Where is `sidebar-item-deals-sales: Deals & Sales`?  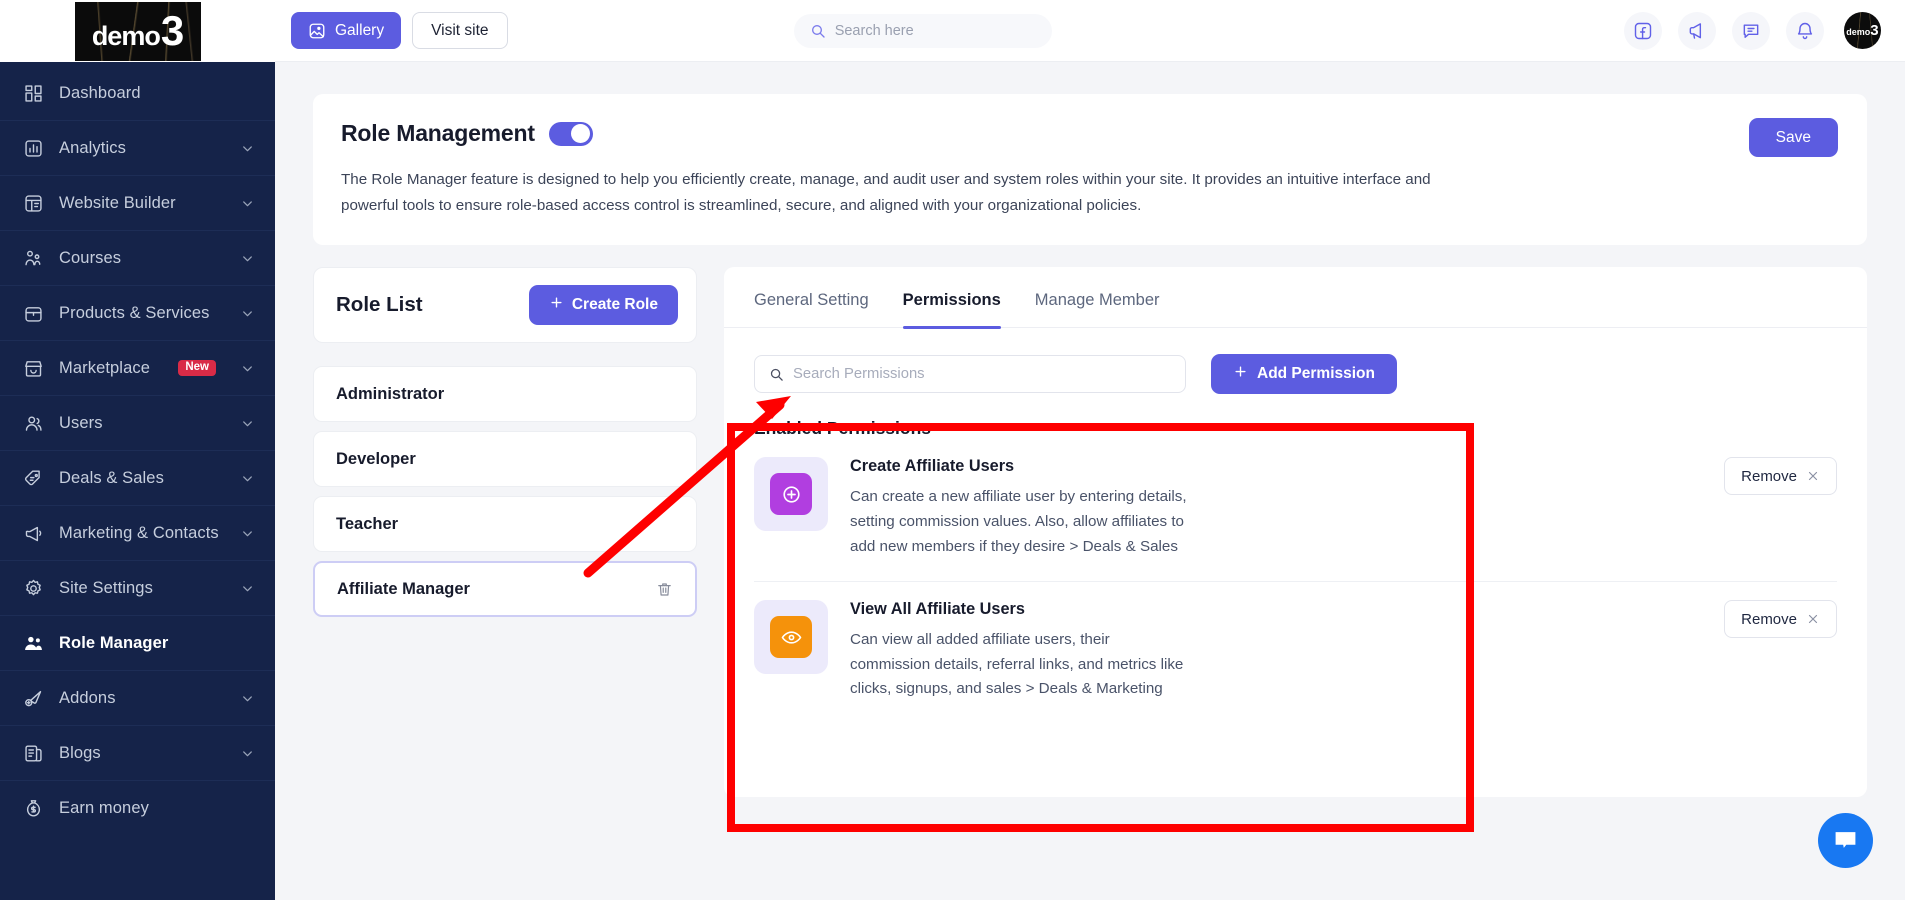
sidebar-item-deals-sales: Deals & Sales is located at coordinates (137, 478).